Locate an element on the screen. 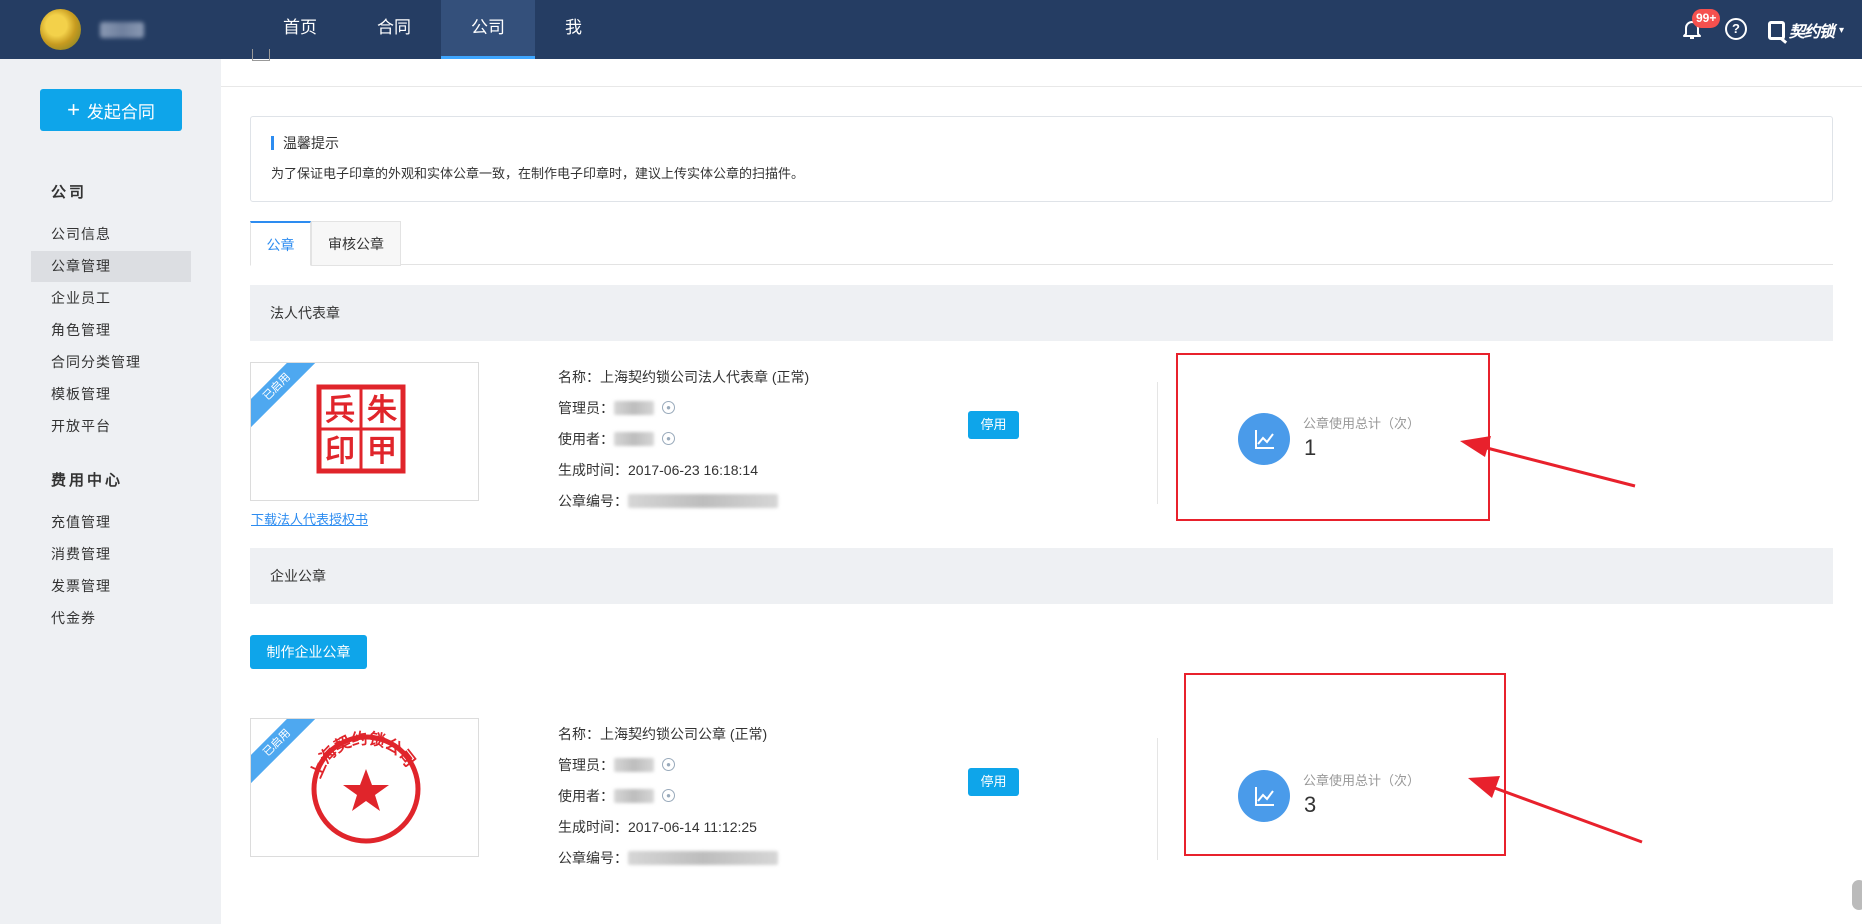 The width and height of the screenshot is (1862, 924). make-company-seal-button: 制作企业公章 is located at coordinates (308, 652).